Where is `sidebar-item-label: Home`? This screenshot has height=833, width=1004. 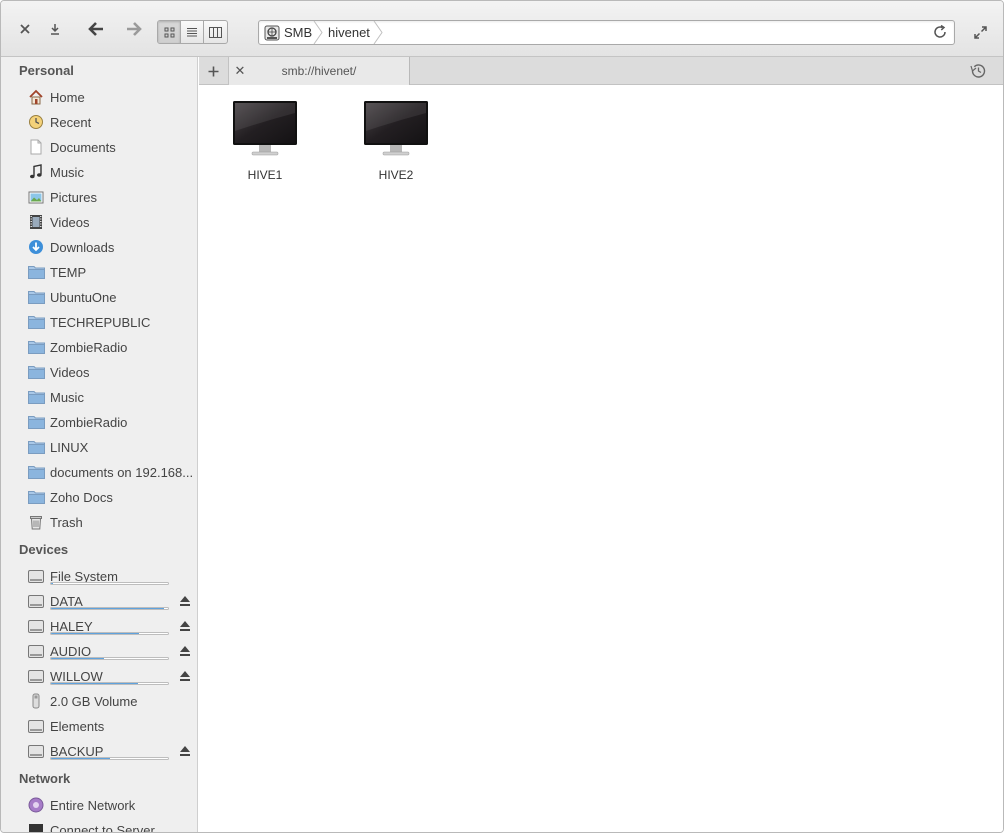
sidebar-item-label: Home is located at coordinates (67, 97).